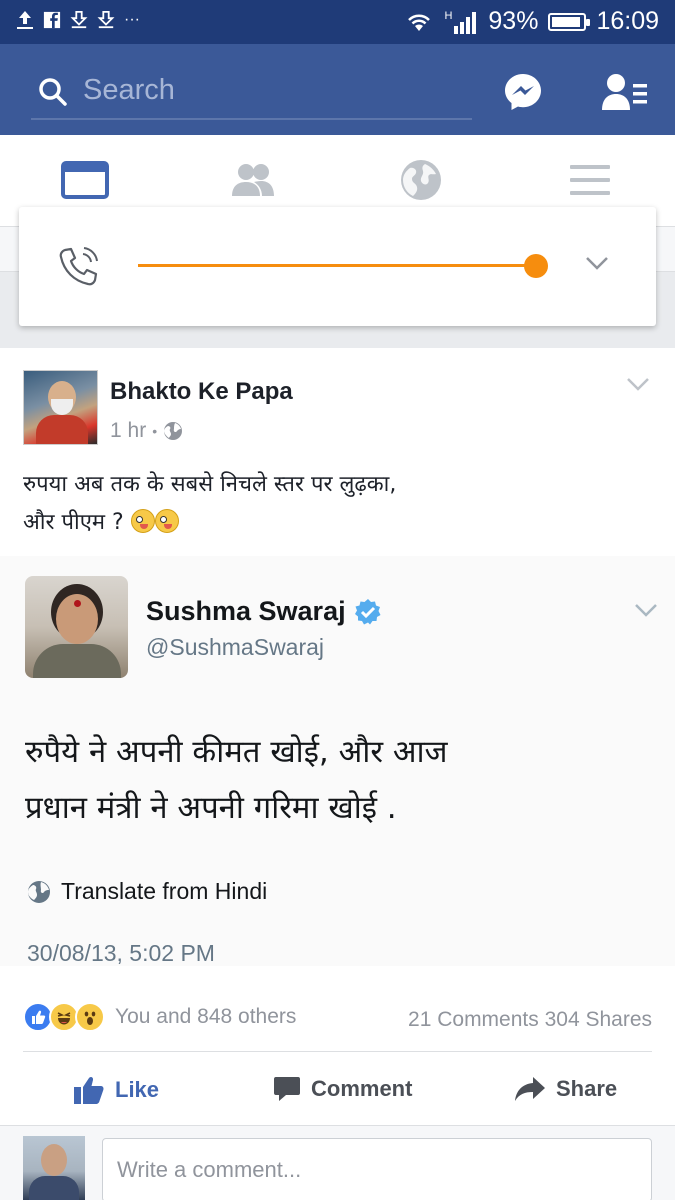 The height and width of the screenshot is (1200, 675). Describe the element at coordinates (646, 610) in the screenshot. I see `tweet-chevron-icon` at that location.